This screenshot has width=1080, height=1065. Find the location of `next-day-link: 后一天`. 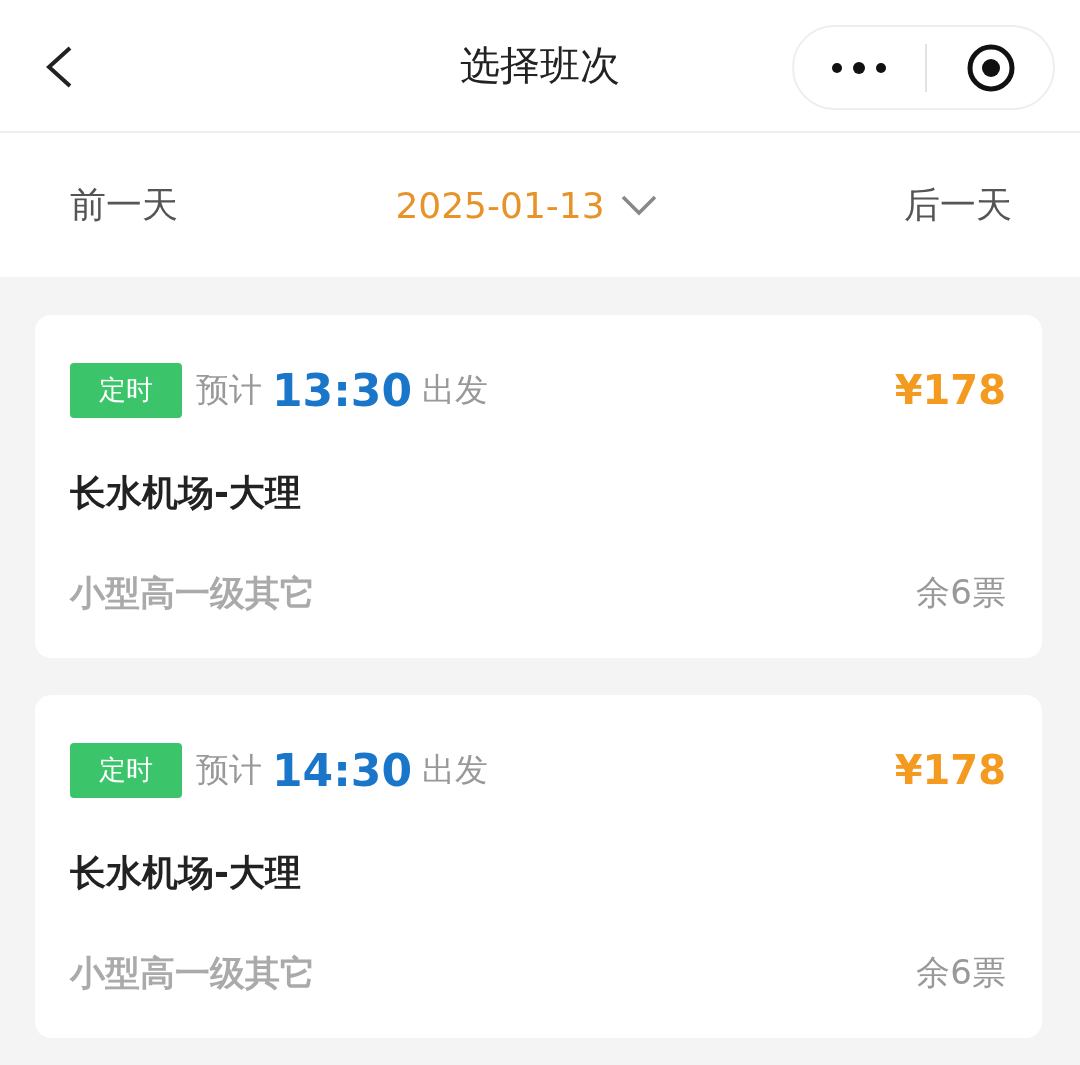

next-day-link: 后一天 is located at coordinates (958, 205).